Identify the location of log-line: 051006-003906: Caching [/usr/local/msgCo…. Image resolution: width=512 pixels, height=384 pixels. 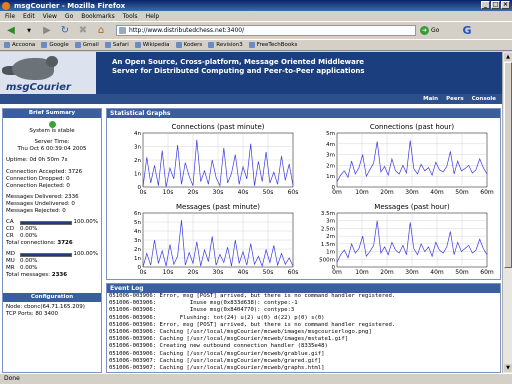
(229, 339).